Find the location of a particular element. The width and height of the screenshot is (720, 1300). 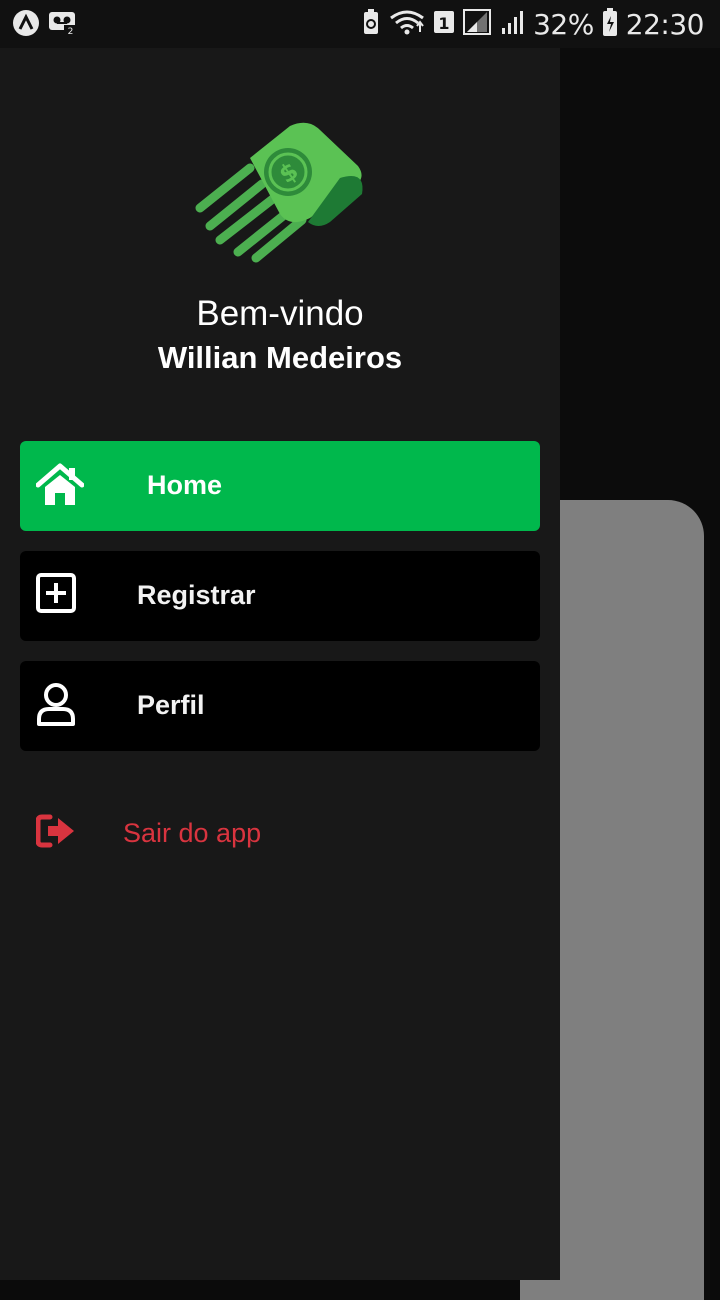

menu-label-perfil: Perfil is located at coordinates (171, 705).